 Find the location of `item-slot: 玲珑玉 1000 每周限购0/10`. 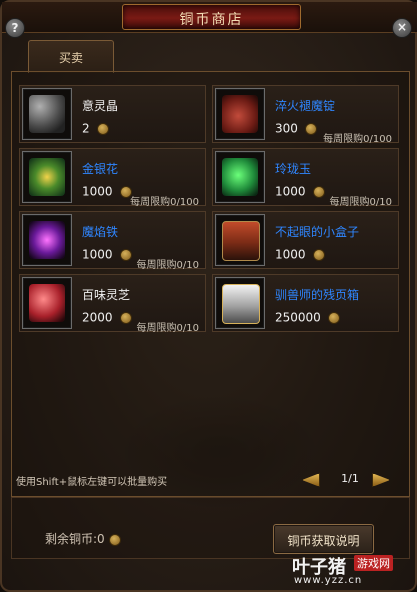

item-slot: 玲珑玉 1000 每周限购0/10 is located at coordinates (305, 178).